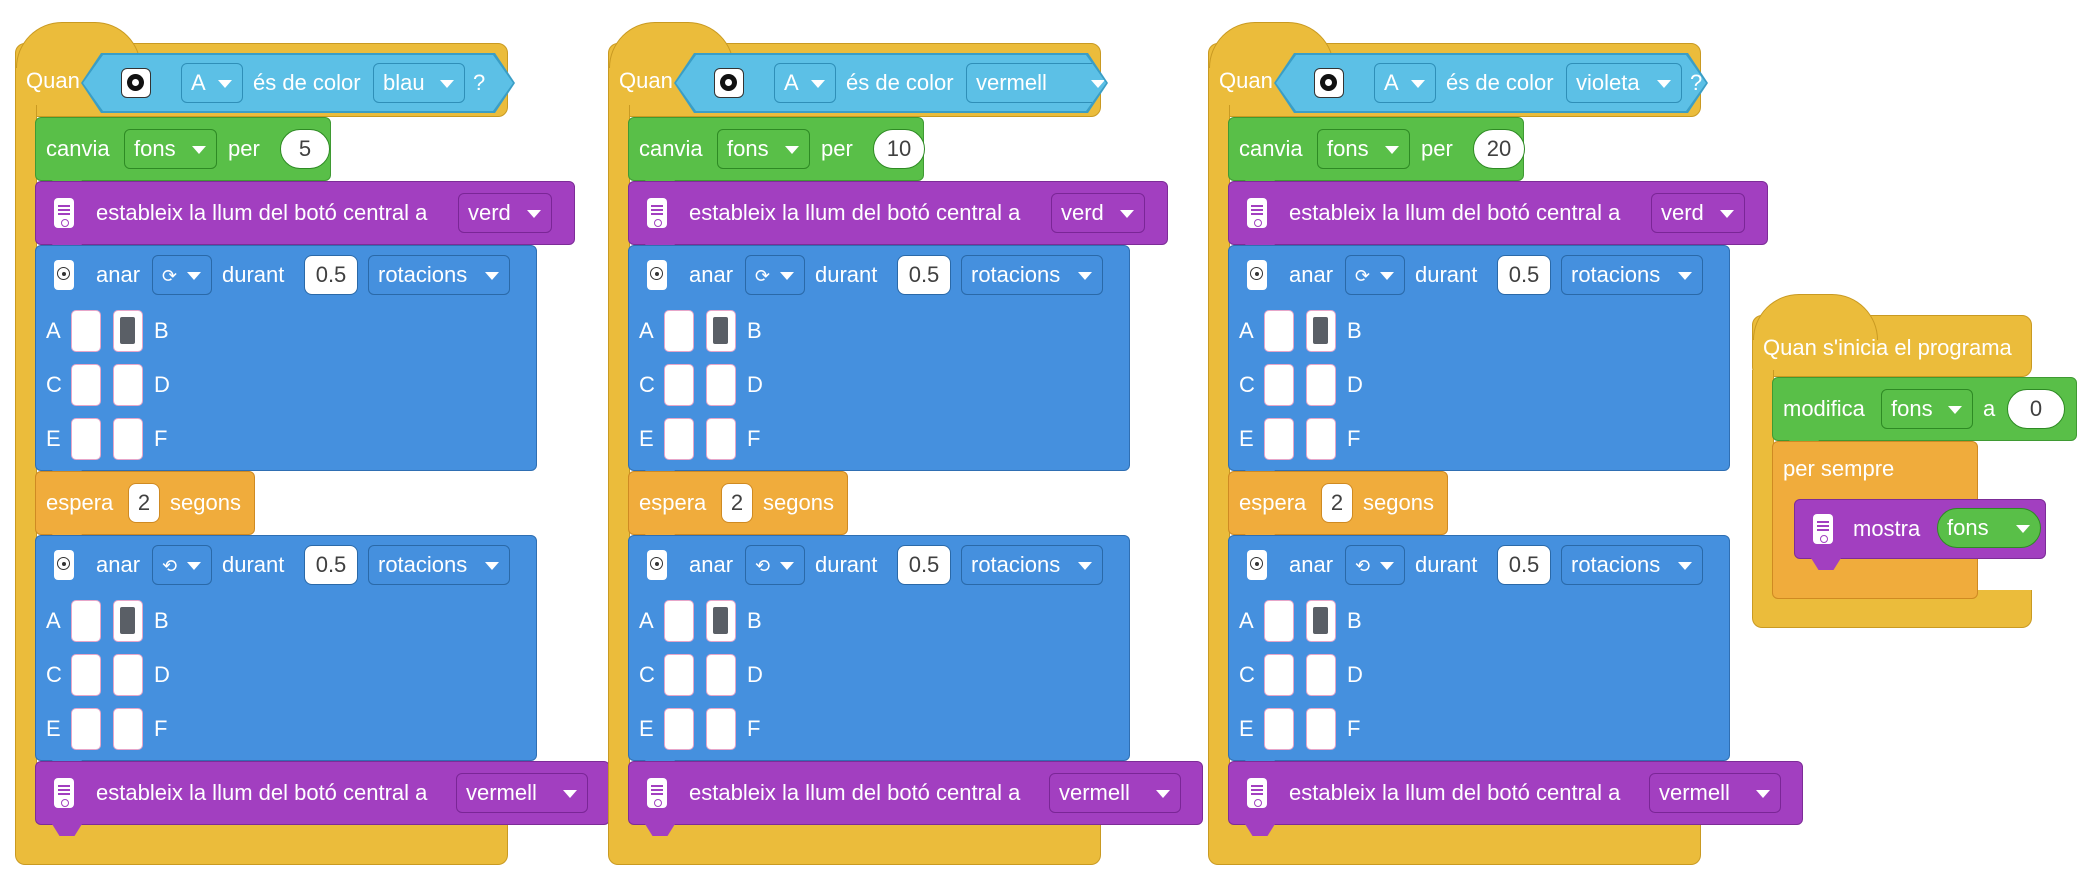 The height and width of the screenshot is (896, 2090). I want to click on display-block: mostra fons, so click(1920, 534).